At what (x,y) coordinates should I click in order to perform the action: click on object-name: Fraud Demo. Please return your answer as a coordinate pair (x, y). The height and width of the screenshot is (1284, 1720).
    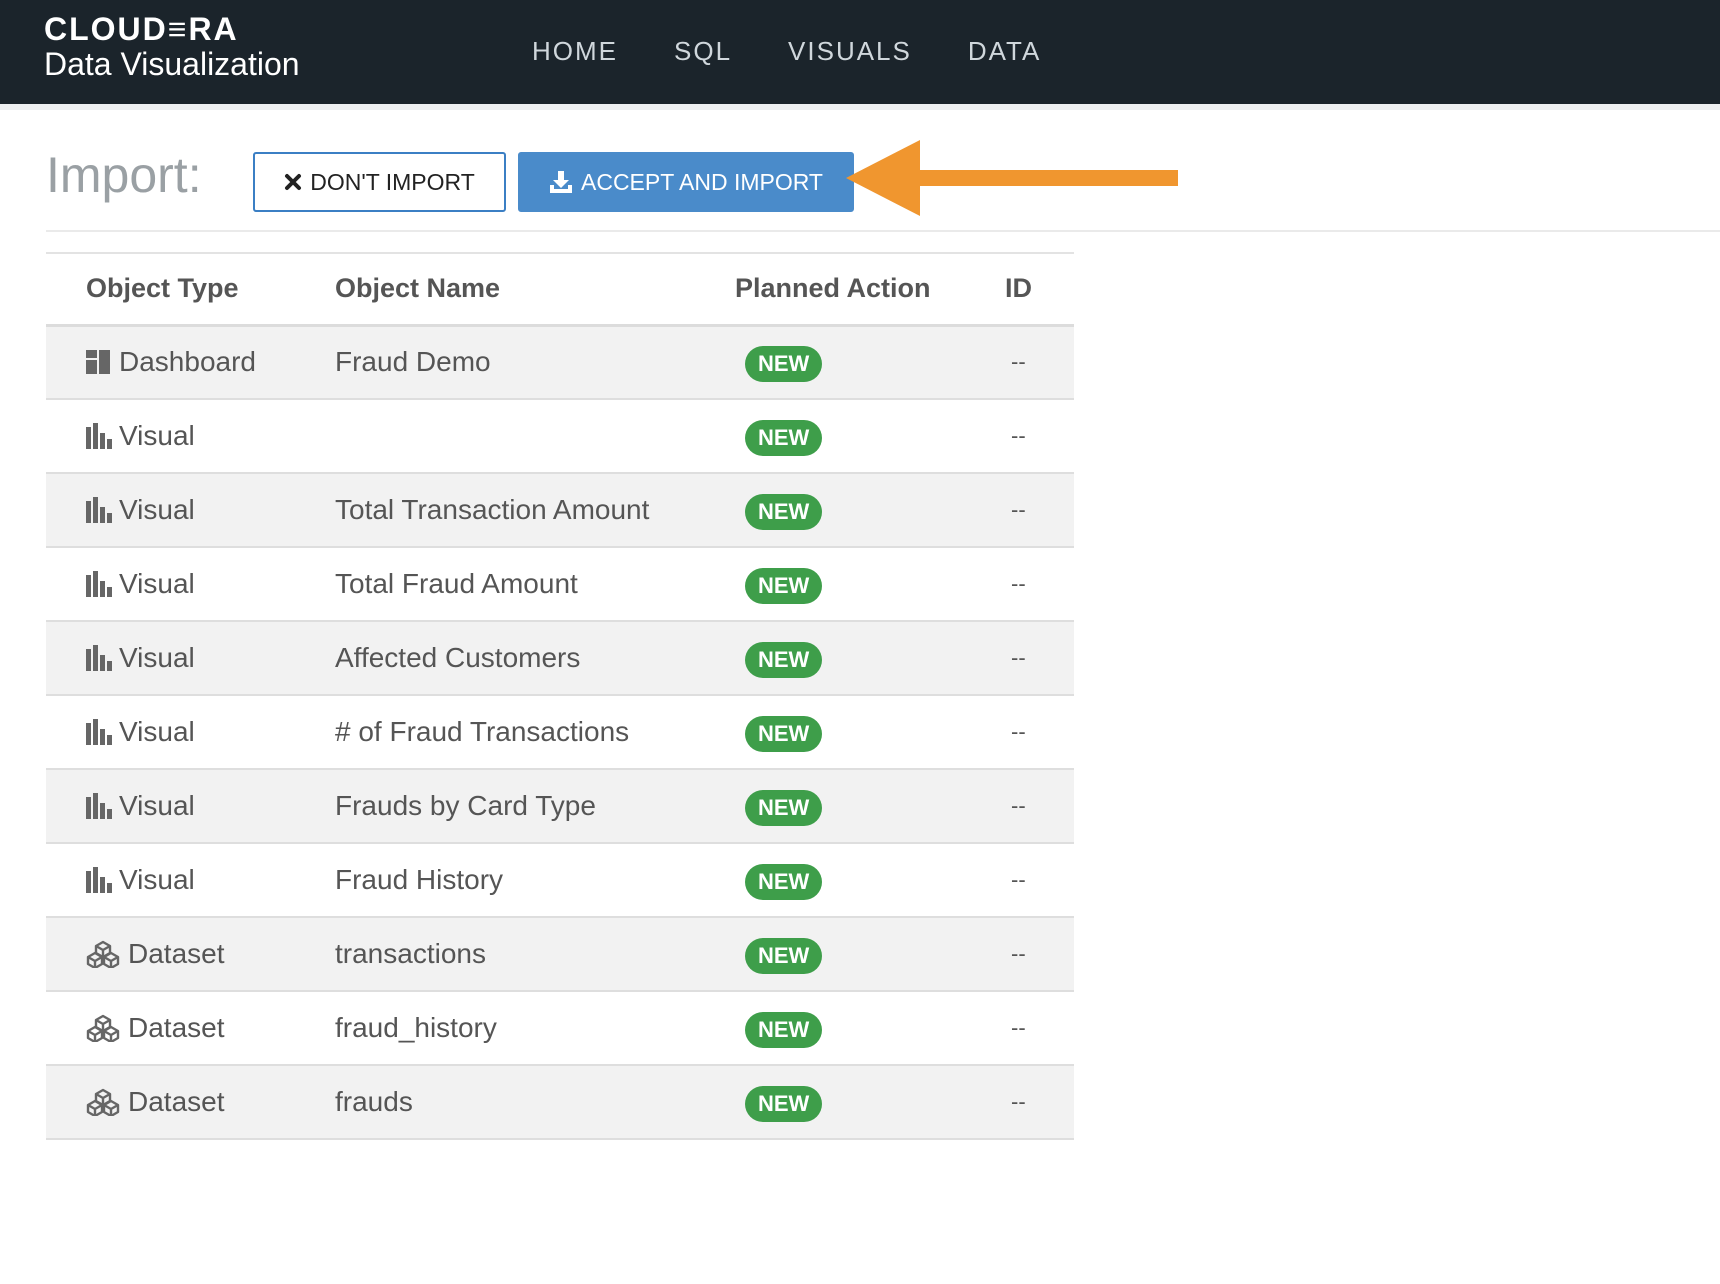
    Looking at the image, I should click on (413, 362).